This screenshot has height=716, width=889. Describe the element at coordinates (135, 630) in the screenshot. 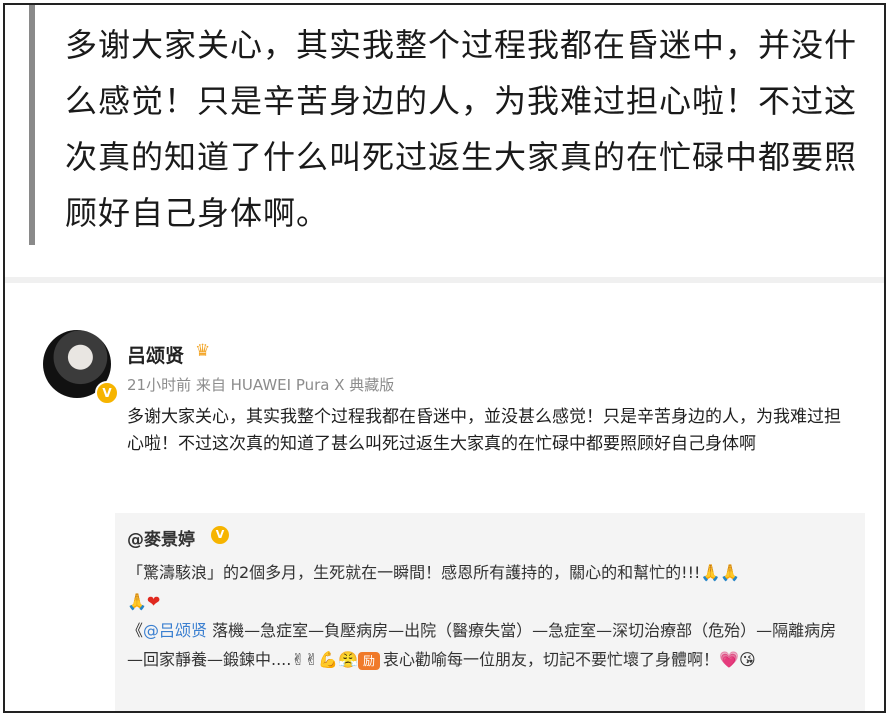

I see `repost-prefix: 《` at that location.